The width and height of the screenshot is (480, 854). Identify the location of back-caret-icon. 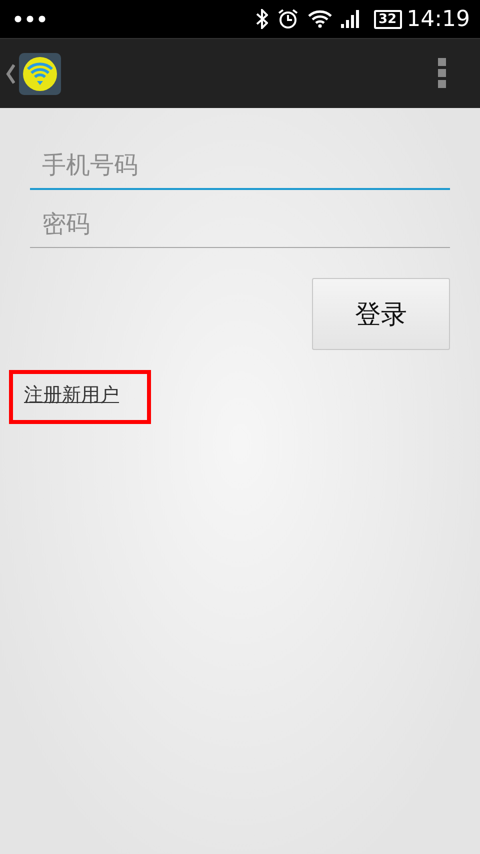
(10, 74).